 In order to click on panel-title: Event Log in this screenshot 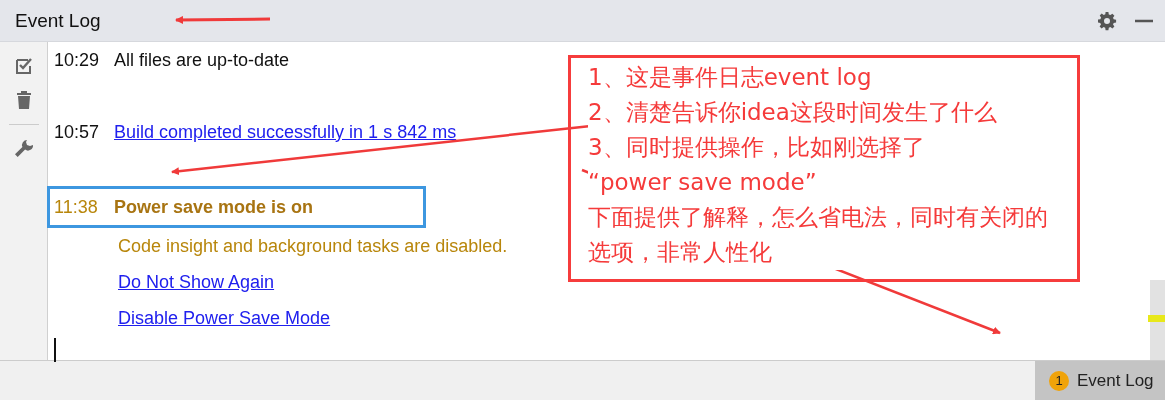, I will do `click(58, 20)`.